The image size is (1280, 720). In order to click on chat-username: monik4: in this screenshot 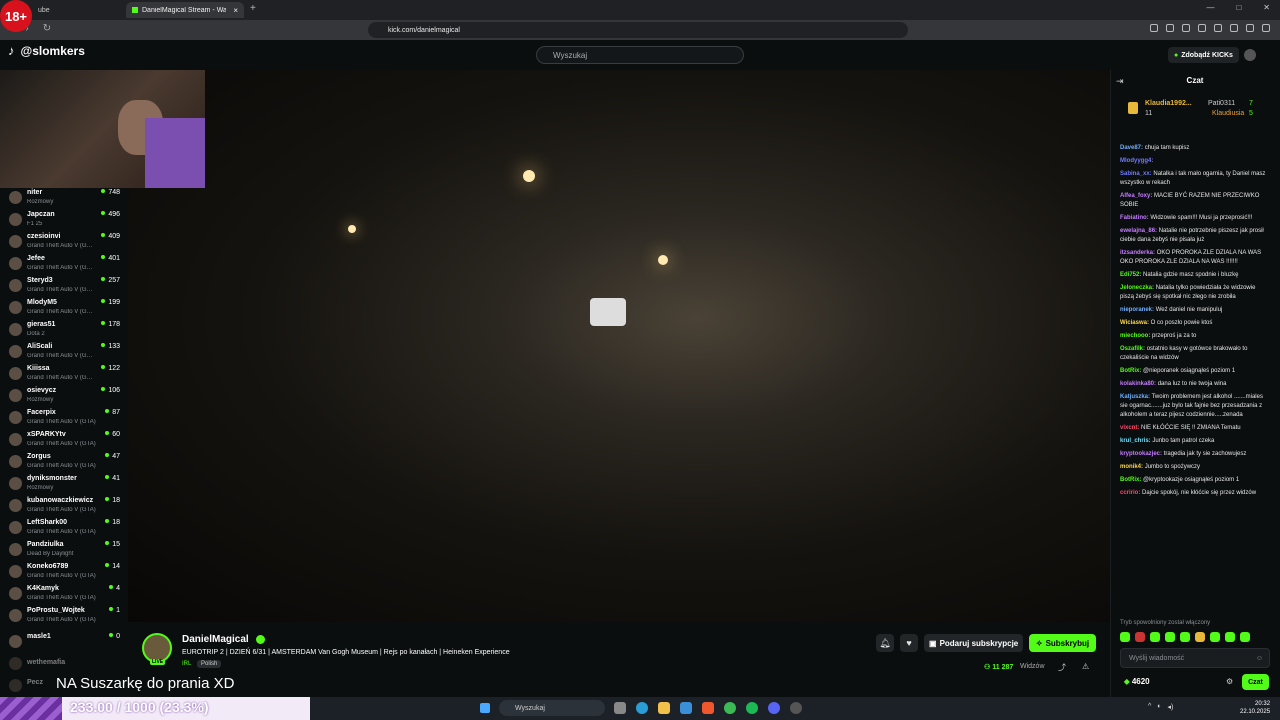, I will do `click(1131, 467)`.